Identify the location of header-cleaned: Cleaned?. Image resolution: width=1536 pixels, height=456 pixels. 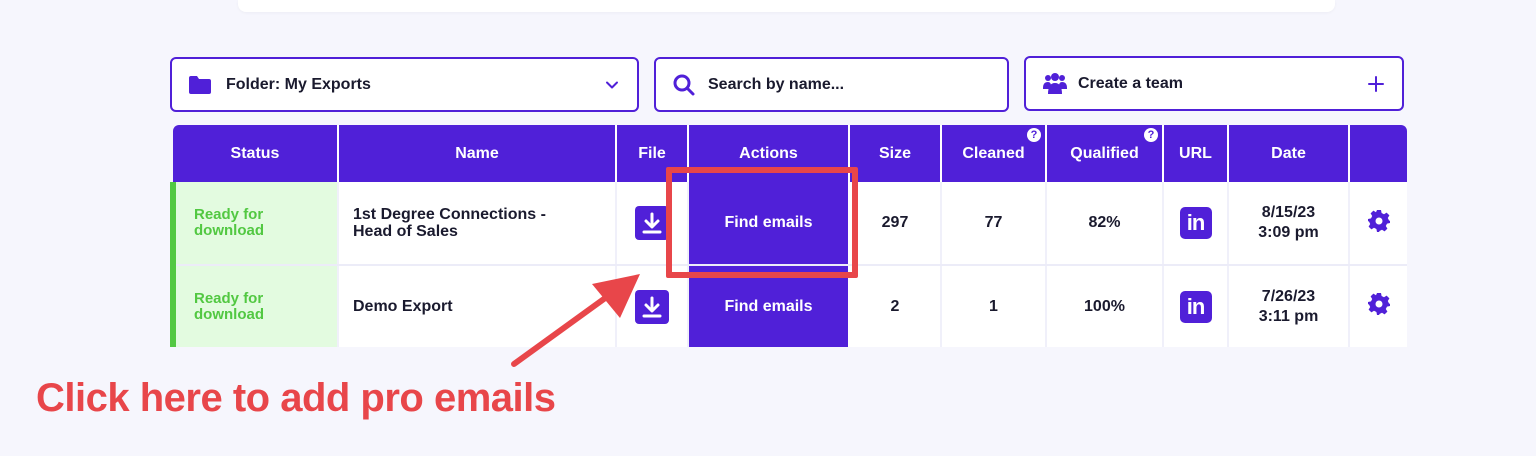
(994, 153).